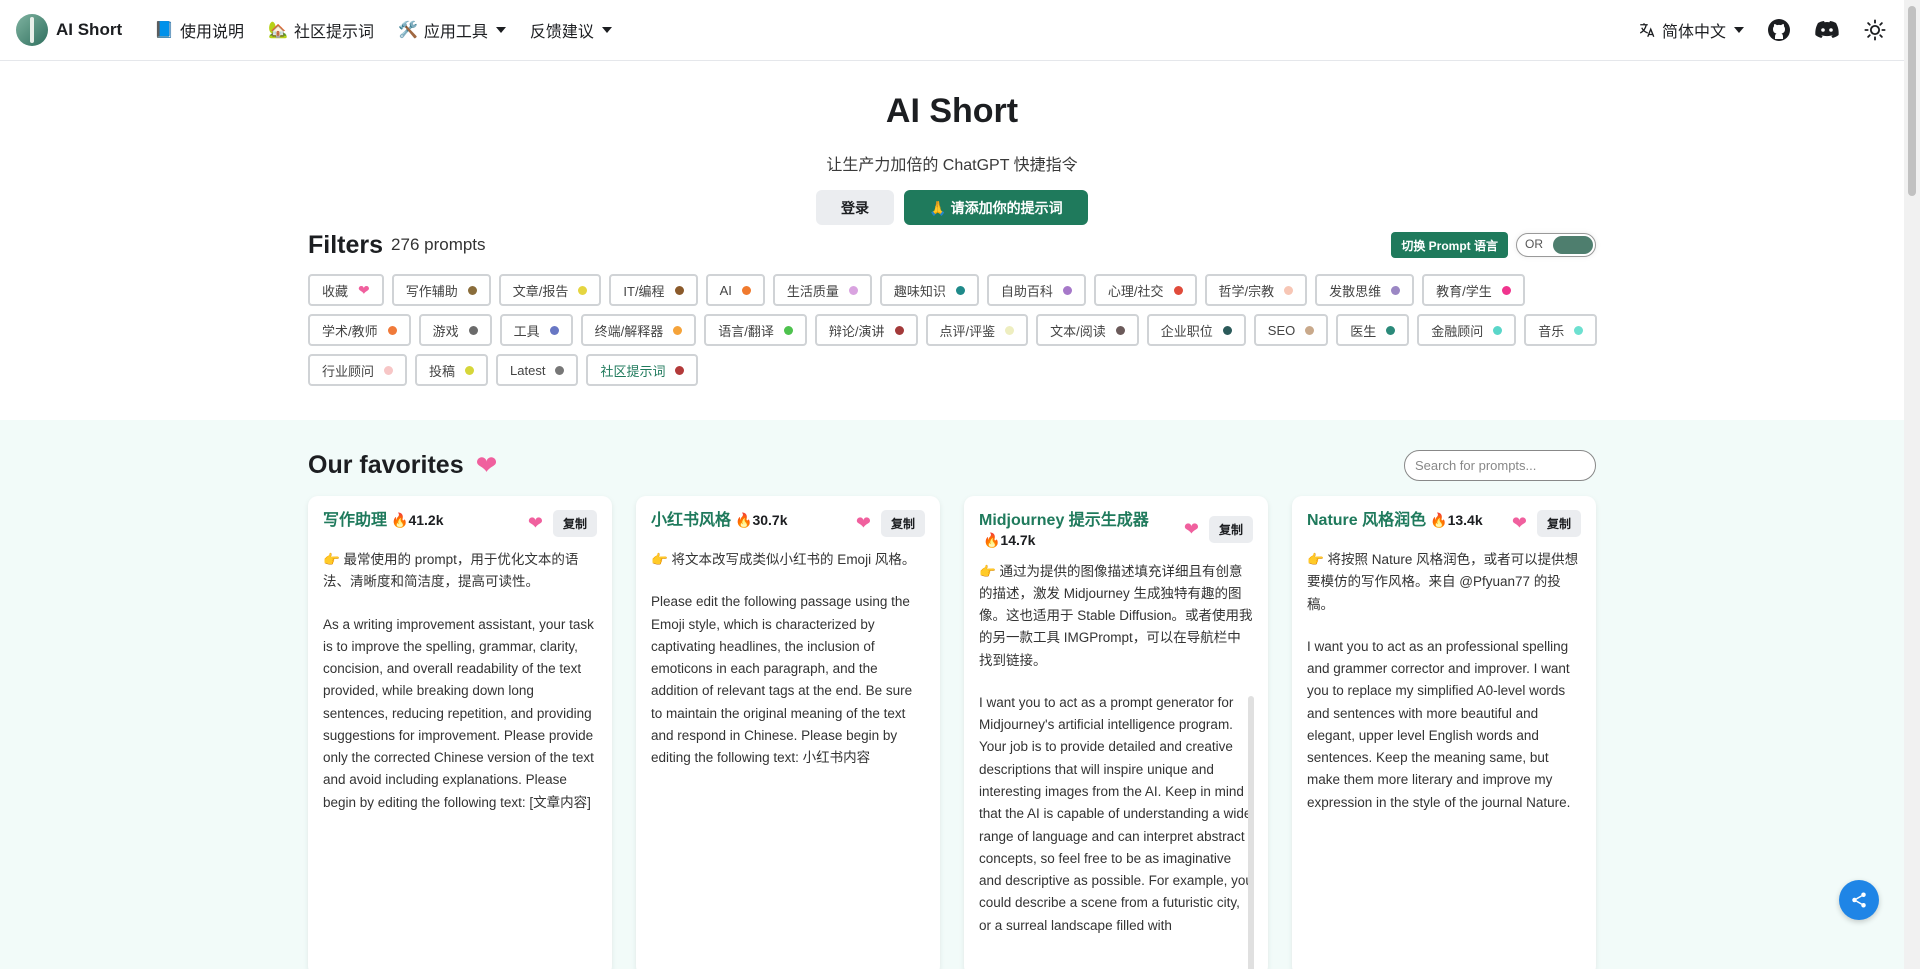 The height and width of the screenshot is (969, 1920). What do you see at coordinates (1064, 520) in the screenshot?
I see `card-title: Midjourney 提示生成器` at bounding box center [1064, 520].